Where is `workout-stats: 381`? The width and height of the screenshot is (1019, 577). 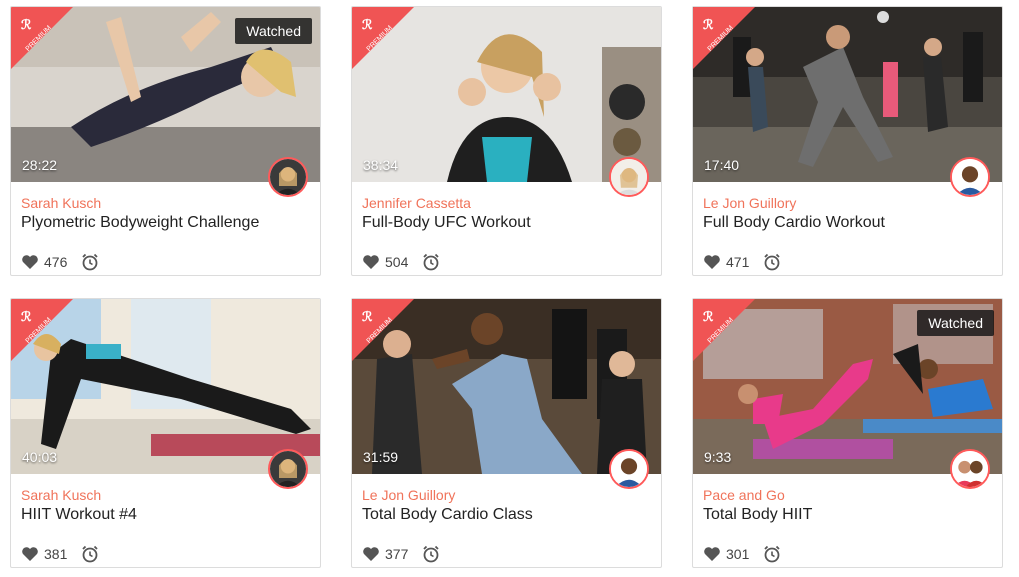 workout-stats: 381 is located at coordinates (60, 554).